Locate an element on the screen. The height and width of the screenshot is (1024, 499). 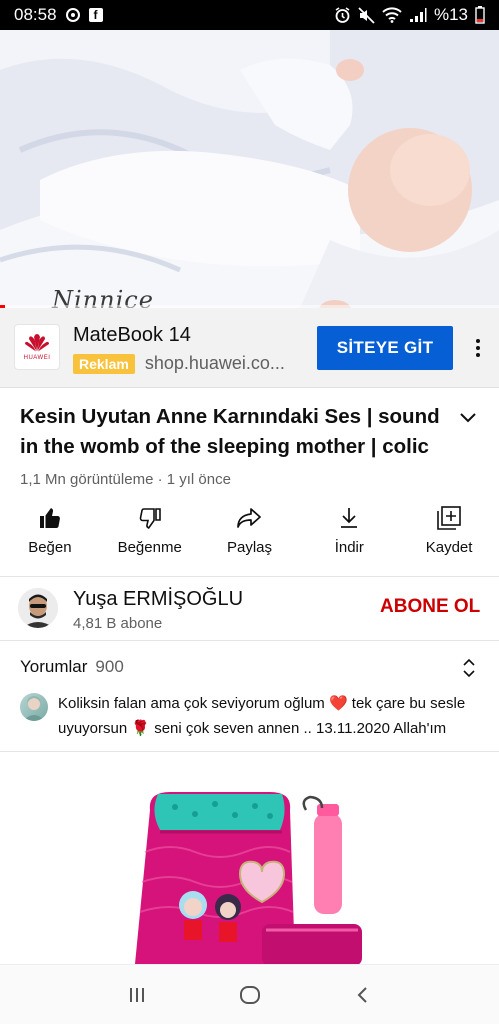
status-time: 08:58 is located at coordinates (35, 14).